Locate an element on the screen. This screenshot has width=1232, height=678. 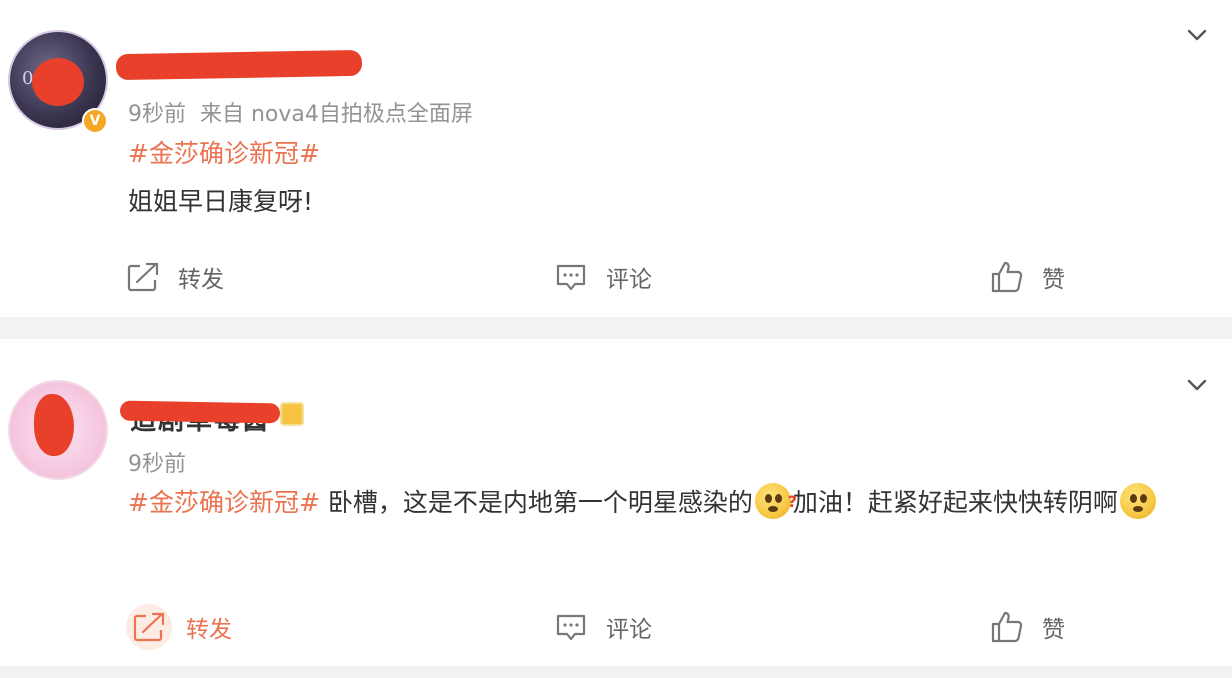
repost-icon is located at coordinates (149, 627).